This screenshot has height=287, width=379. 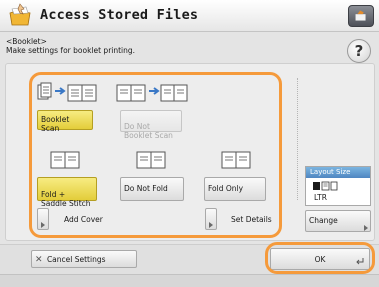 I want to click on chevron-right-icon, so click(x=366, y=228).